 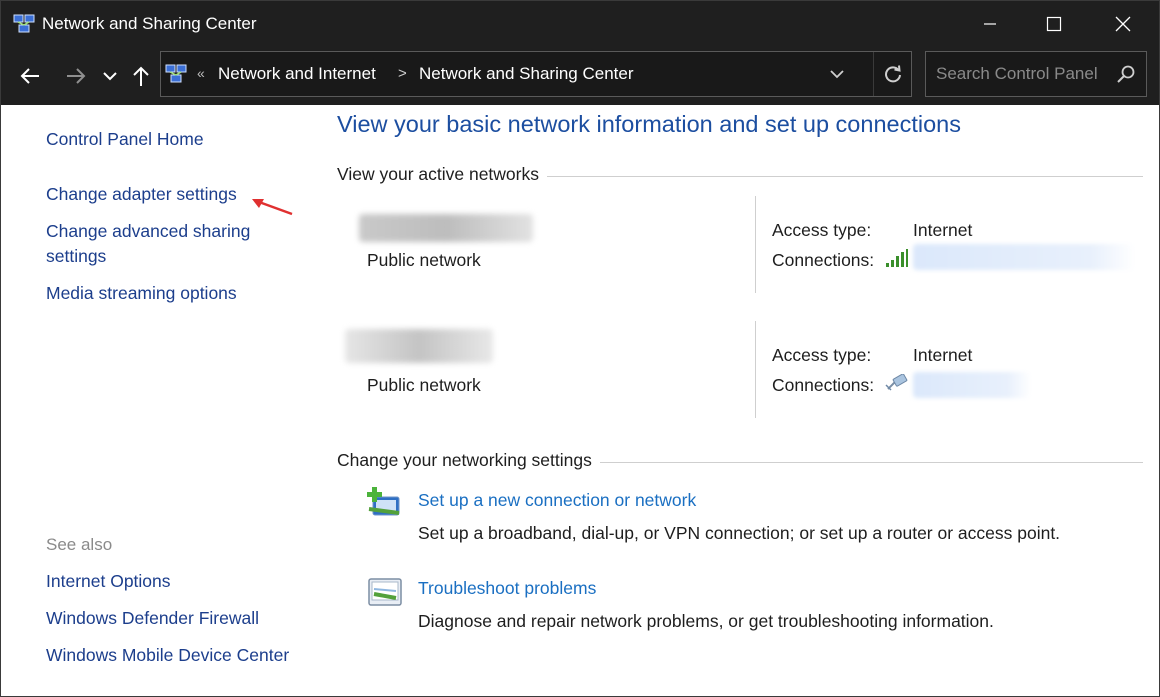 I want to click on up-arrow-icon, so click(x=141, y=76).